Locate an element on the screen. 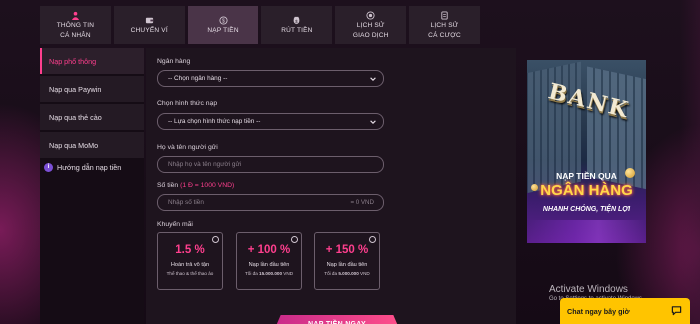 The height and width of the screenshot is (324, 700). promo-subtitle: Tối đa 15.000.000 VND is located at coordinates (269, 273).